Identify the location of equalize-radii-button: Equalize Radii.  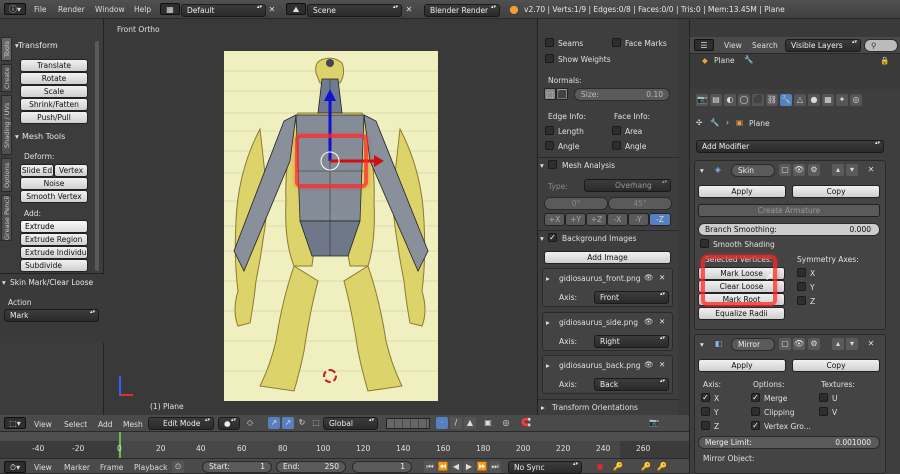
(741, 313).